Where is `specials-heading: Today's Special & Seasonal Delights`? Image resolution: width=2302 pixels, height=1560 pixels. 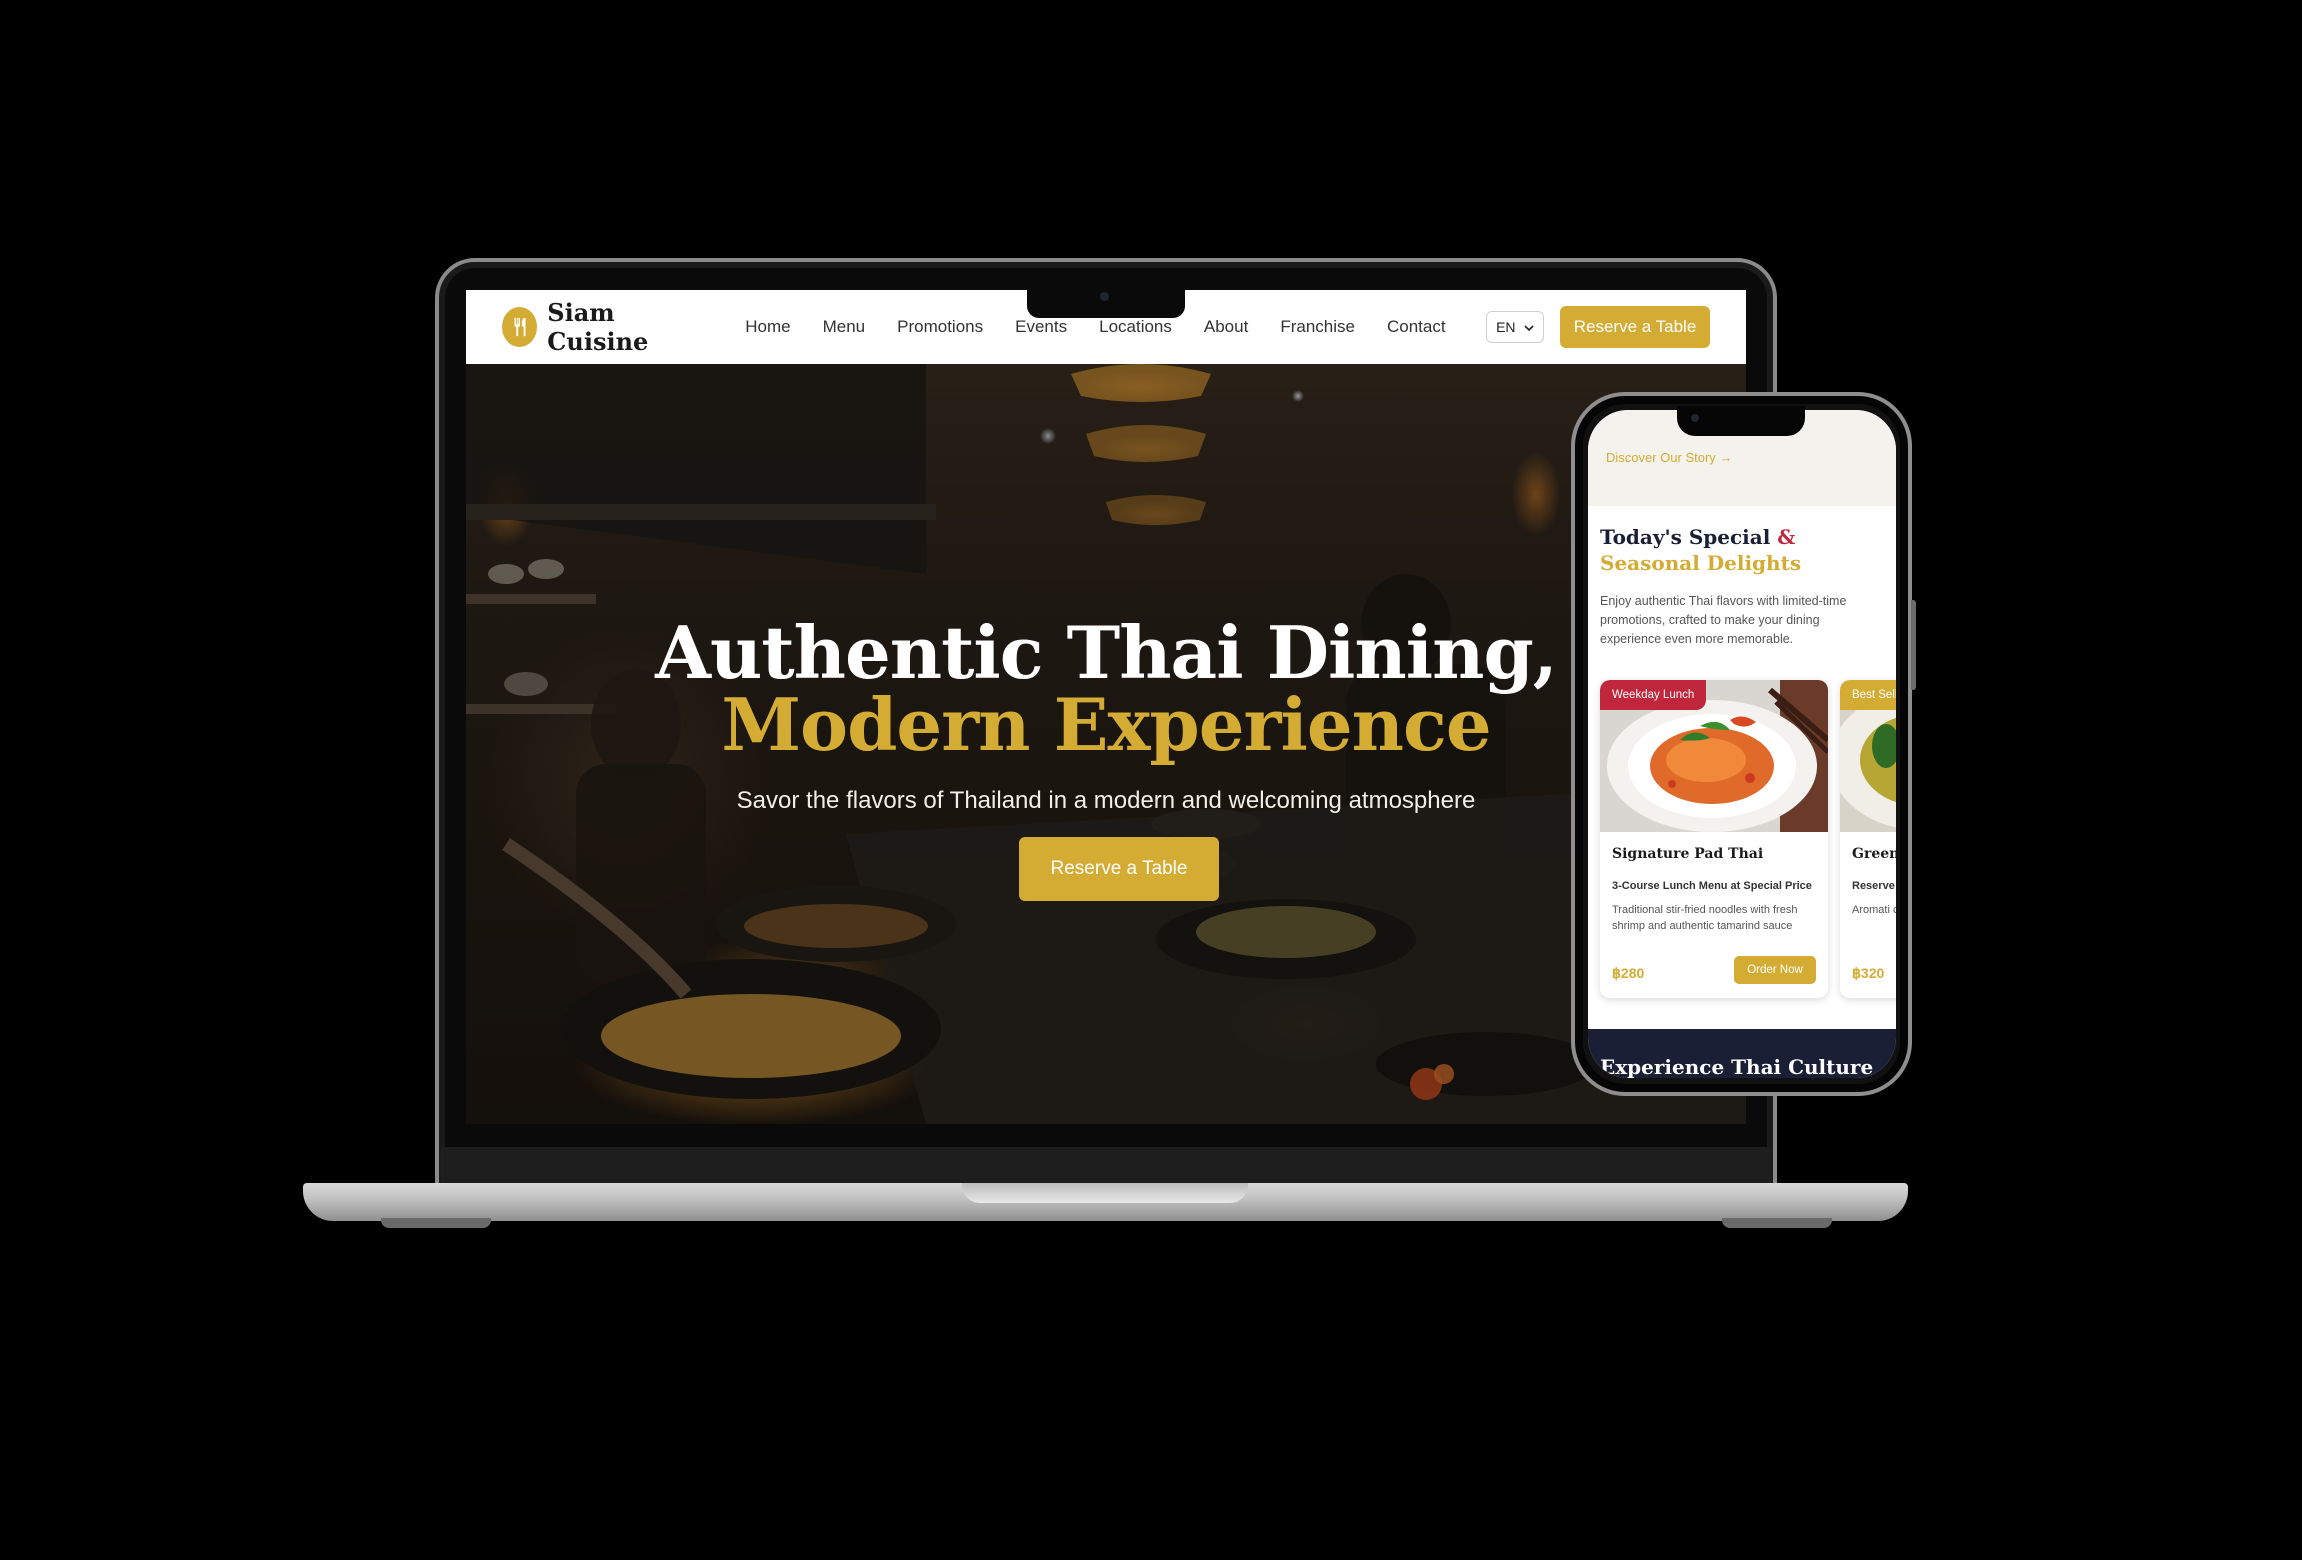 specials-heading: Today's Special & Seasonal Delights is located at coordinates (1740, 550).